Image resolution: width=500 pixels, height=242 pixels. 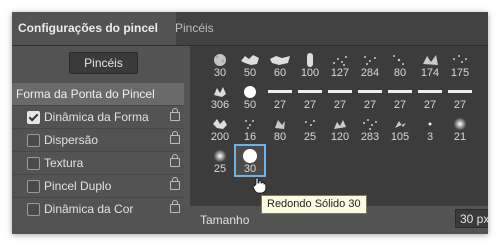 I want to click on brush-preset: 16, so click(x=250, y=128).